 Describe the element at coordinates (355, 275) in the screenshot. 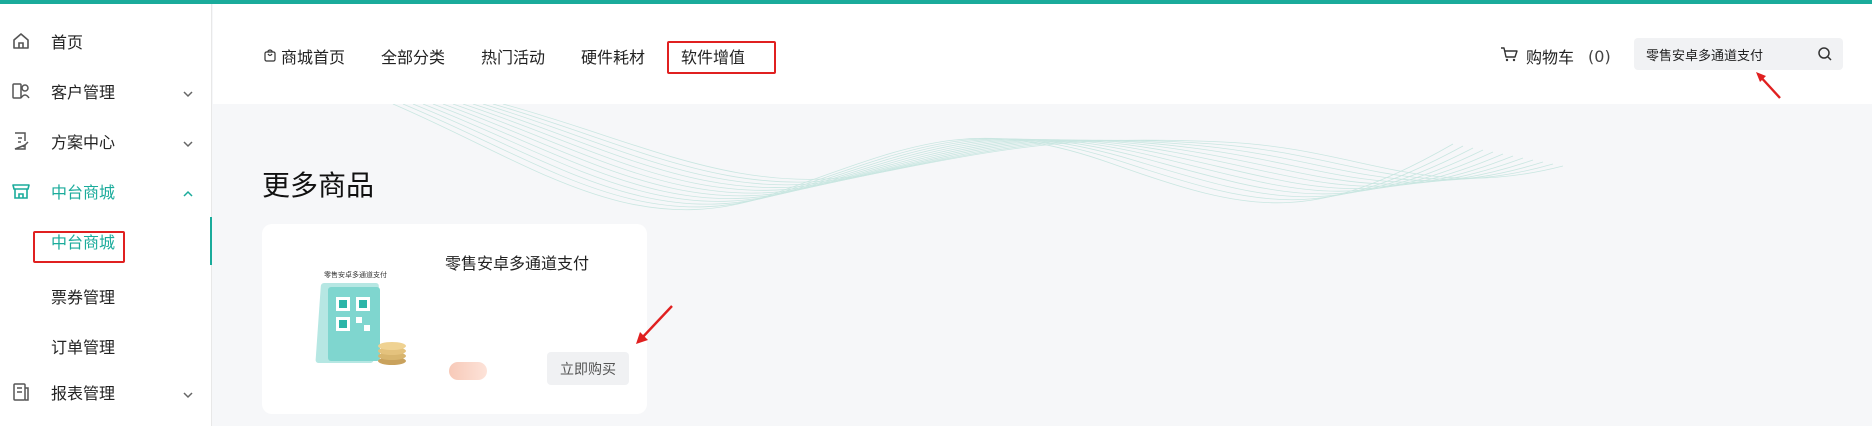

I see `thumbnail-caption: 零售安卓多通道支付` at that location.